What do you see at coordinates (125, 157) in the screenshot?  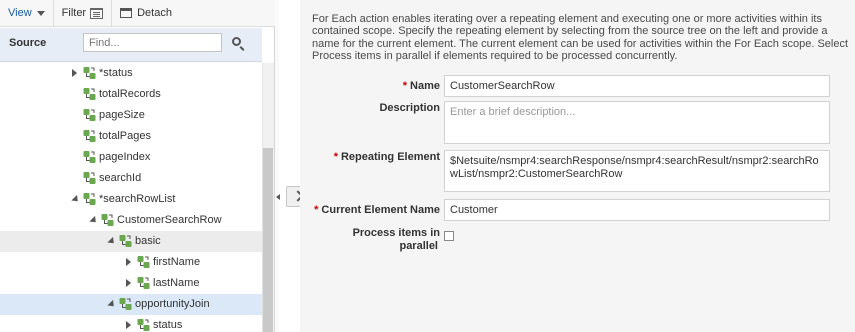 I see `tree-node-label: pageIndex` at bounding box center [125, 157].